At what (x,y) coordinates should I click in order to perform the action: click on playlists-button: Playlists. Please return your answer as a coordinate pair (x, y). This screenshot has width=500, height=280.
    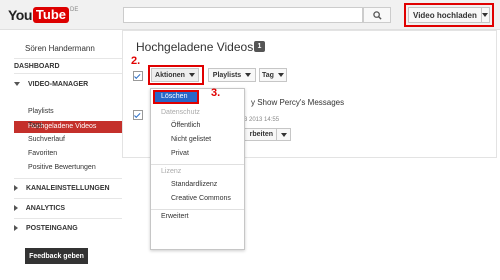
    Looking at the image, I should click on (232, 75).